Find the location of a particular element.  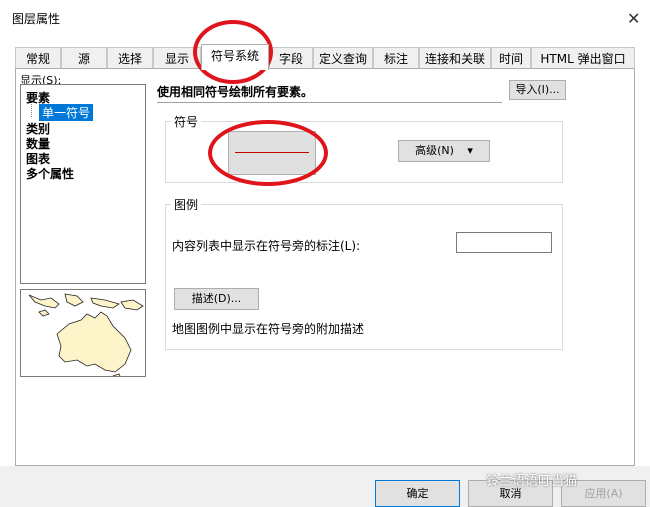

tab-joins-relates: 连接和关联 is located at coordinates (455, 58).